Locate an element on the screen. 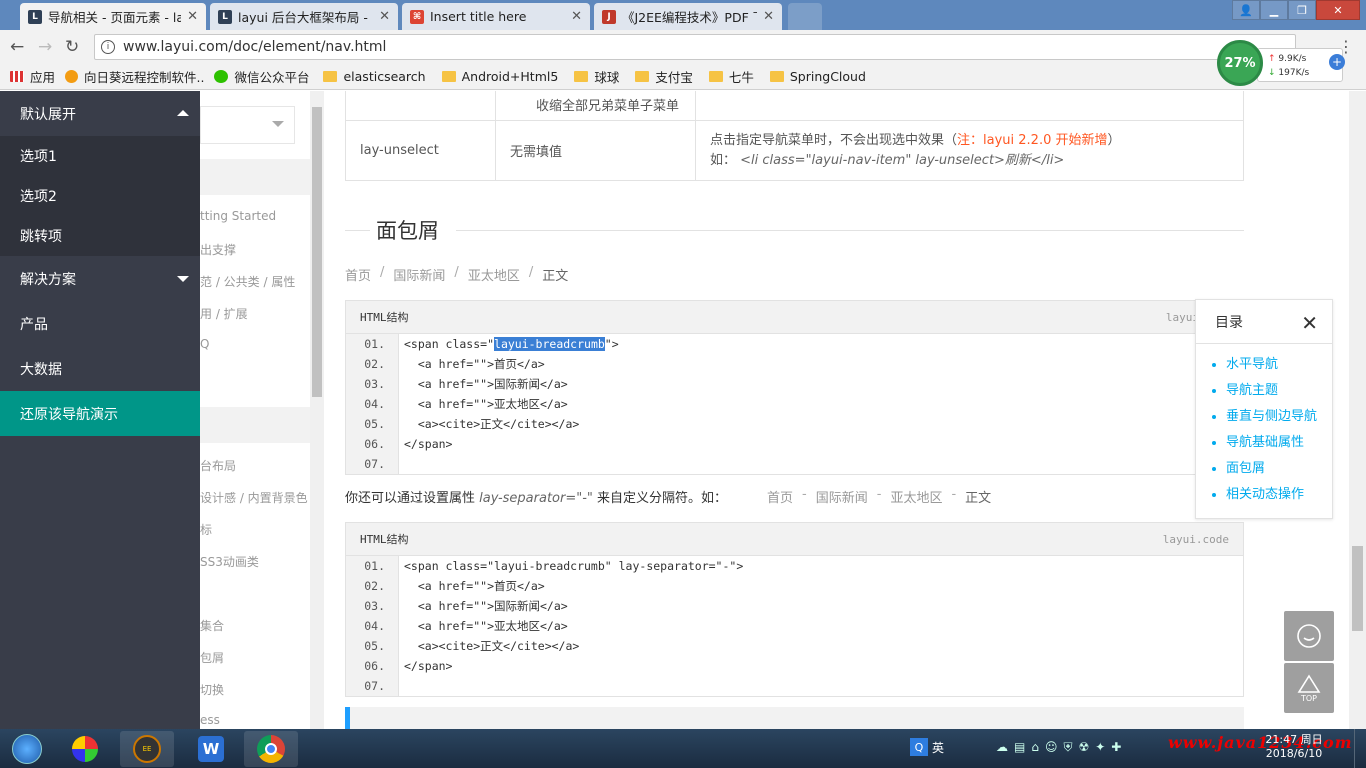  address-bar: i www.layui.com/doc/element/nav.html is located at coordinates (695, 47).